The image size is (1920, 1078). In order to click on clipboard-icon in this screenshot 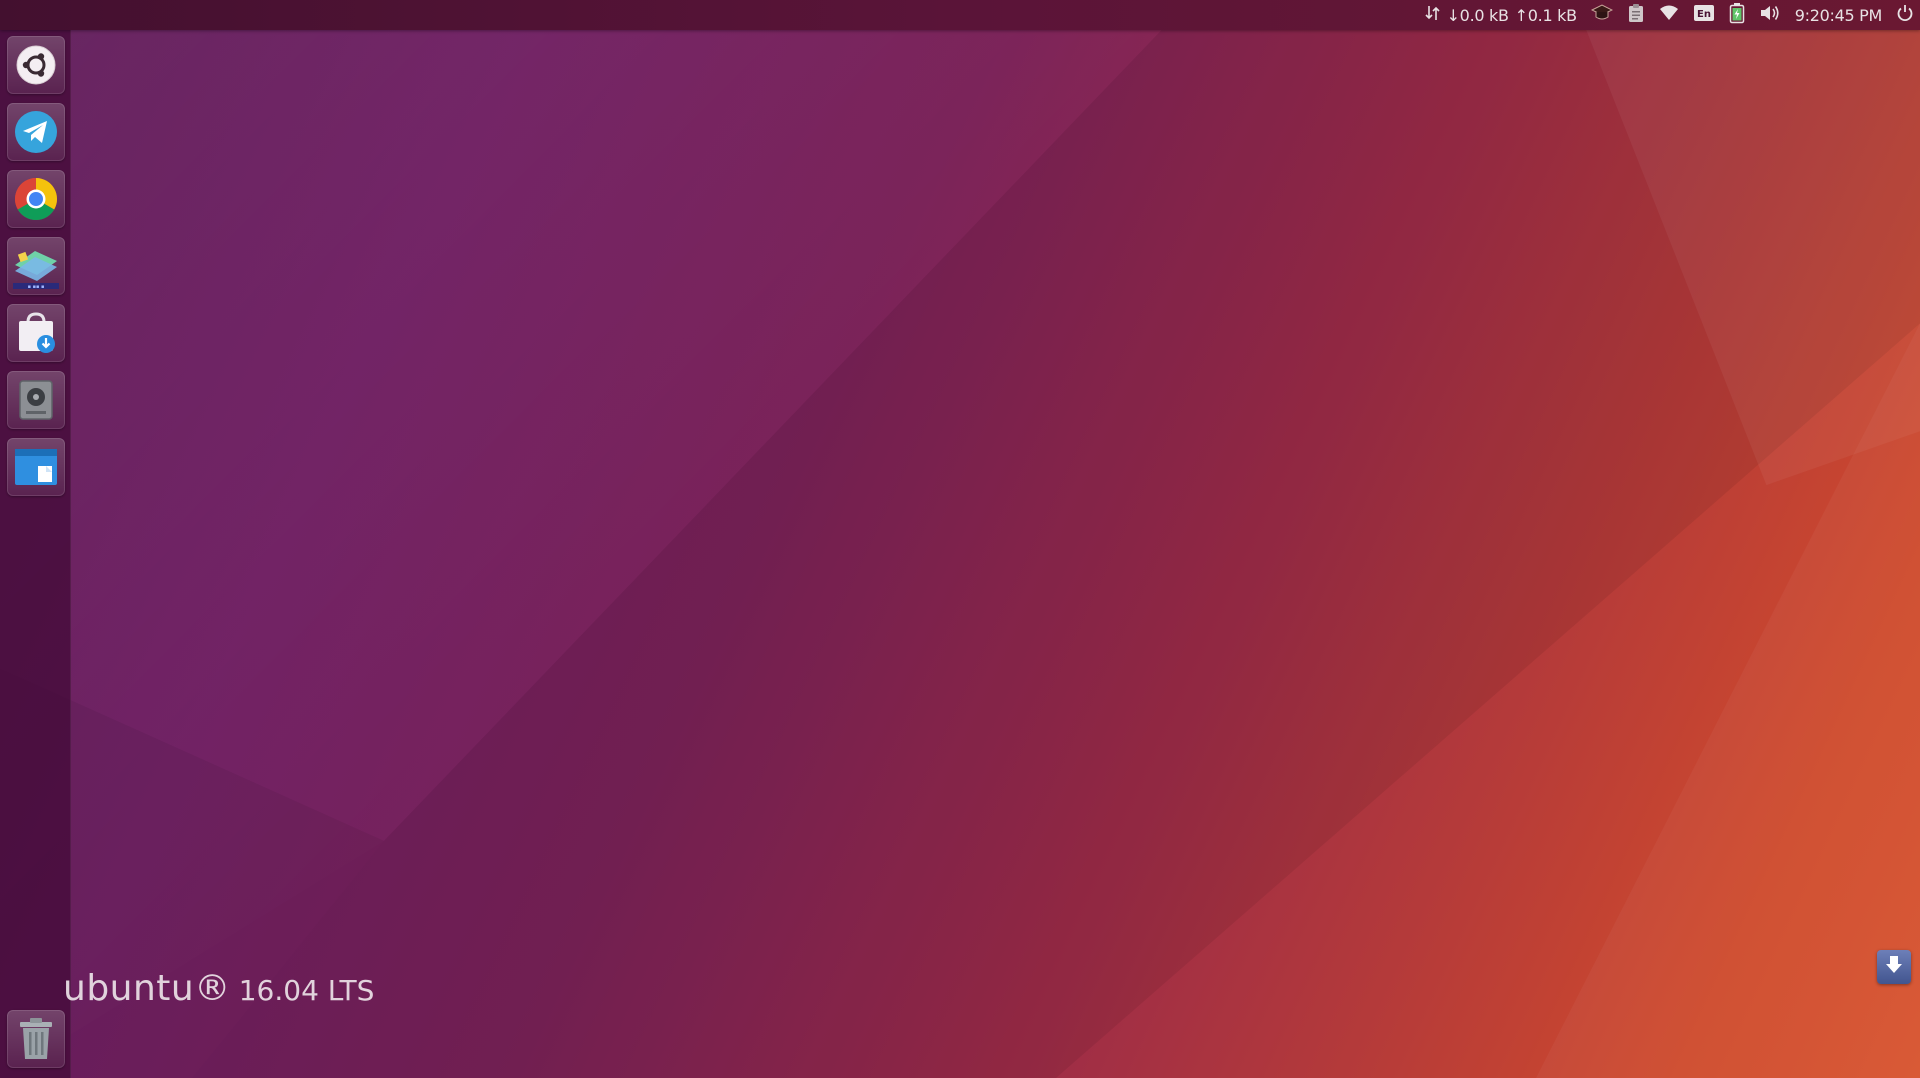, I will do `click(1636, 15)`.